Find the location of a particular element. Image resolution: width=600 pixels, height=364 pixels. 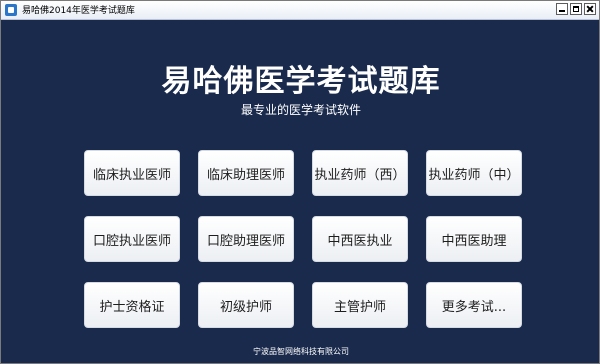

exam-button-junior-nurse: 初级护师 is located at coordinates (246, 305).